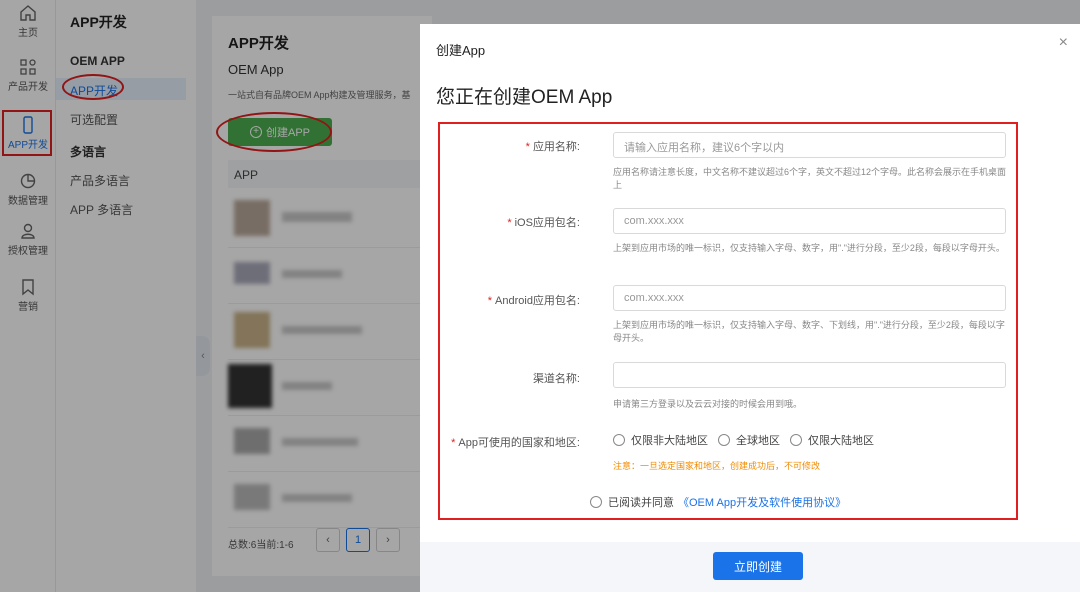 This screenshot has height=592, width=1080. What do you see at coordinates (809, 145) in the screenshot?
I see `app-name-input: 请输入应用名称，建议6个字以内` at bounding box center [809, 145].